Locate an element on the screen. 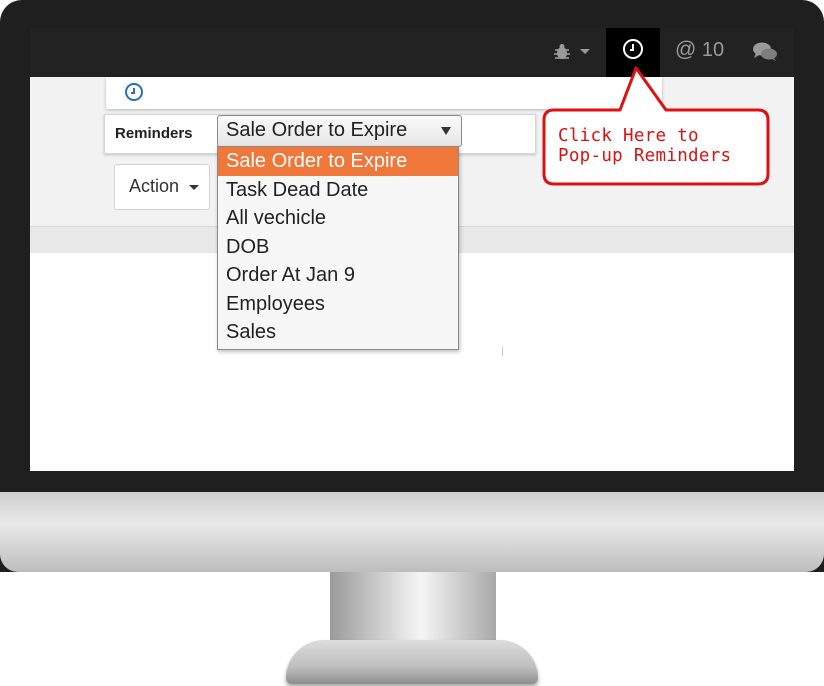 The height and width of the screenshot is (686, 824). dropdown-option: DOB is located at coordinates (338, 247).